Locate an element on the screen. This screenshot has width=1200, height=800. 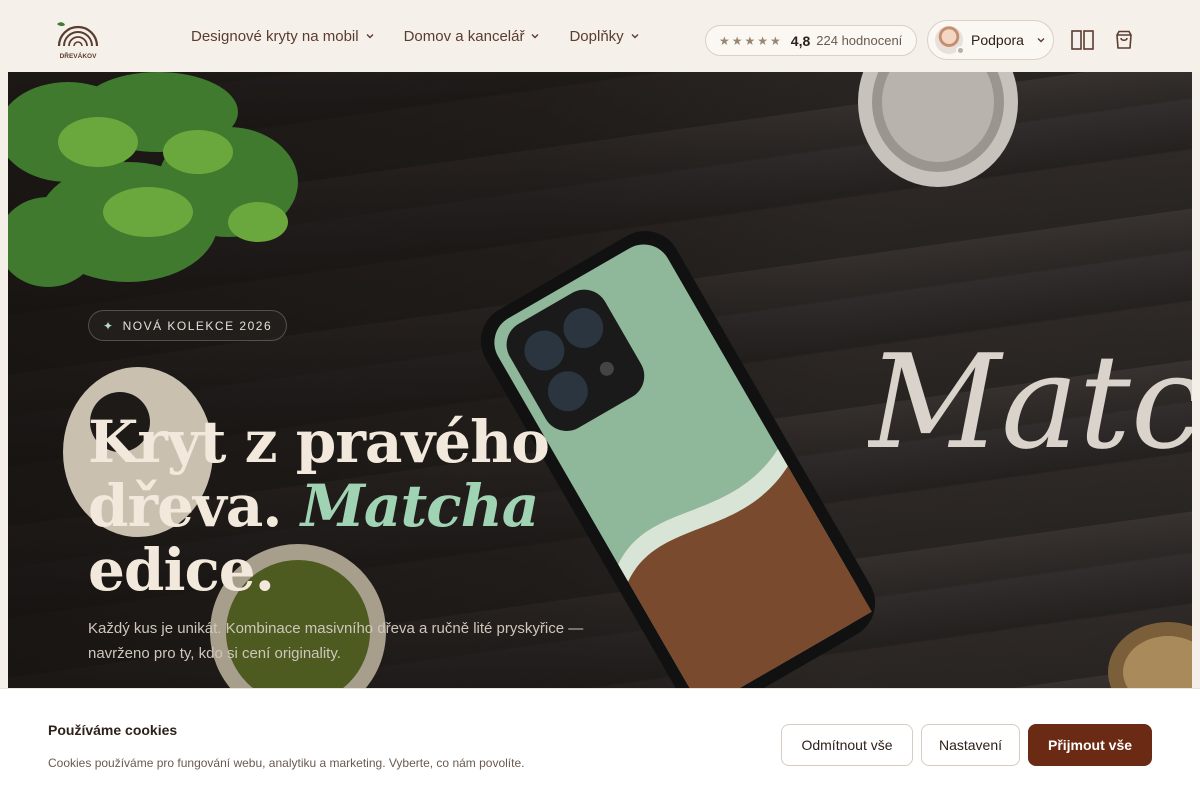
collection-badge: ✦ NOVÁ KOLEKCE 2026 is located at coordinates (188, 325).